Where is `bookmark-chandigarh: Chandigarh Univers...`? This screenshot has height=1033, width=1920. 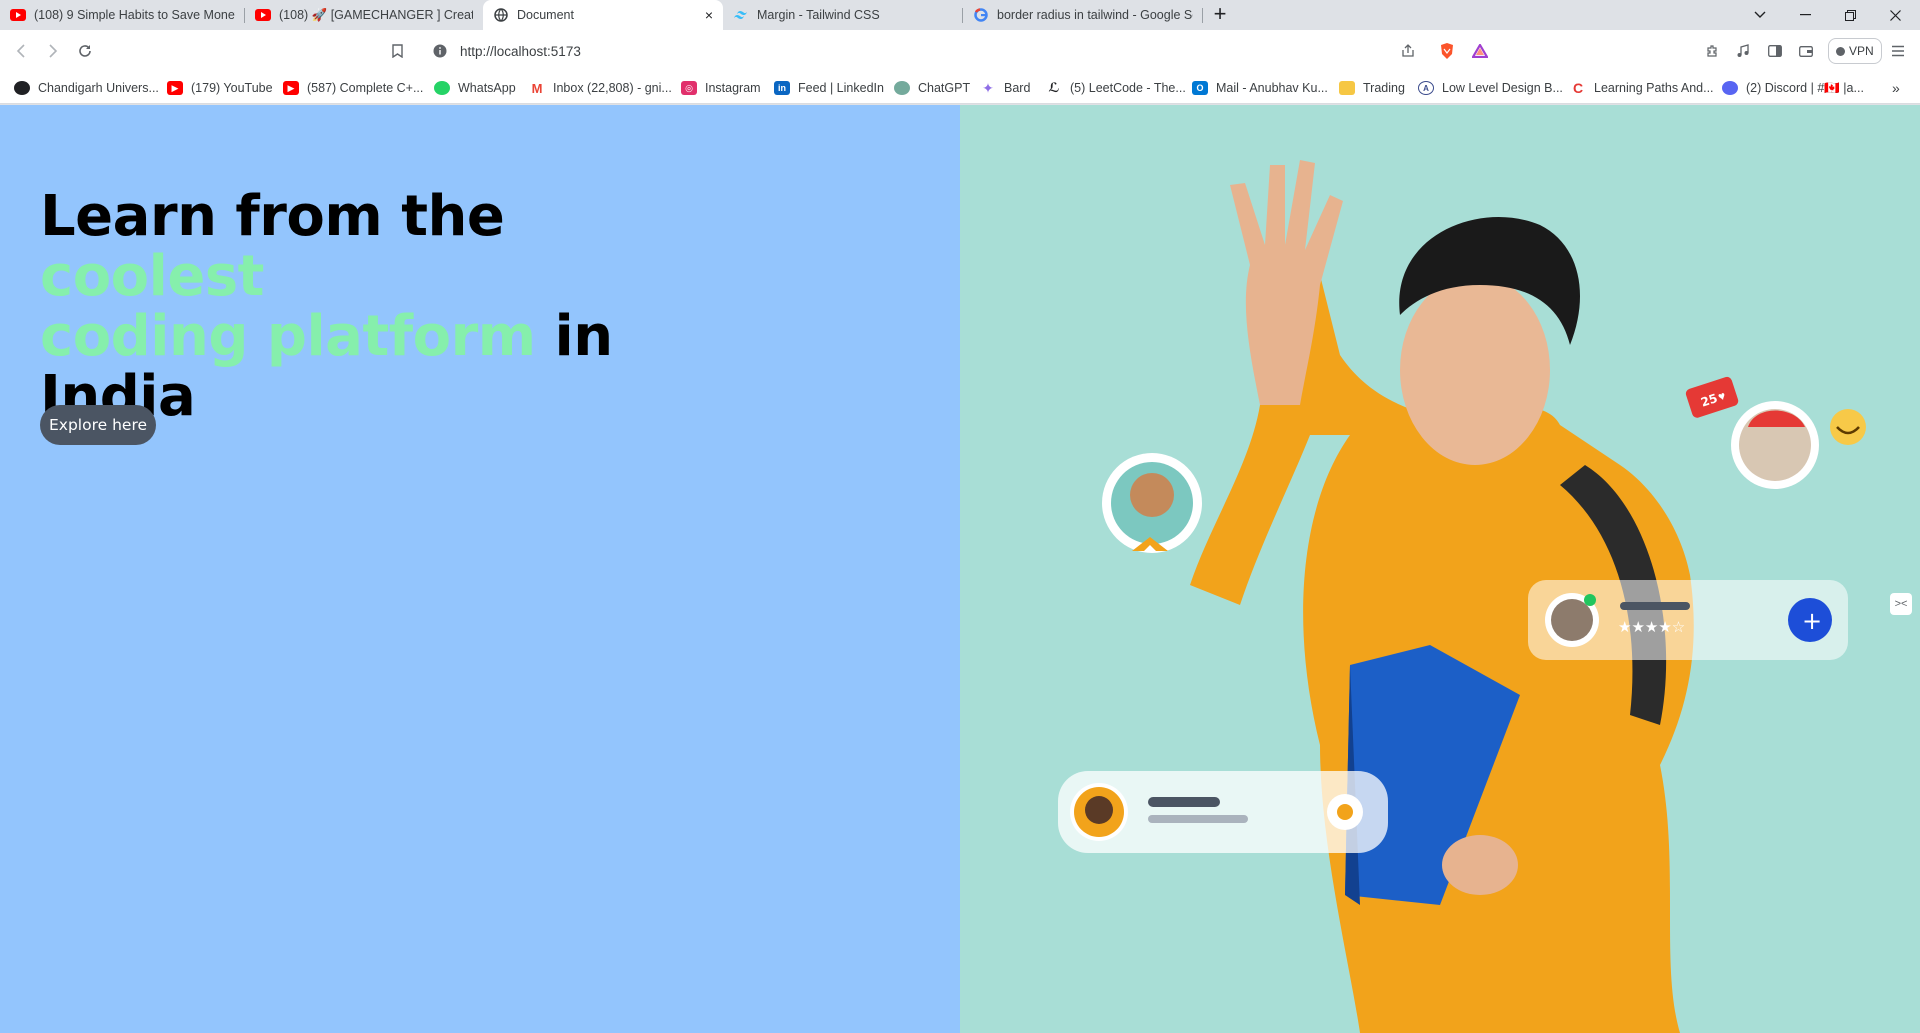 bookmark-chandigarh: Chandigarh Univers... is located at coordinates (86, 88).